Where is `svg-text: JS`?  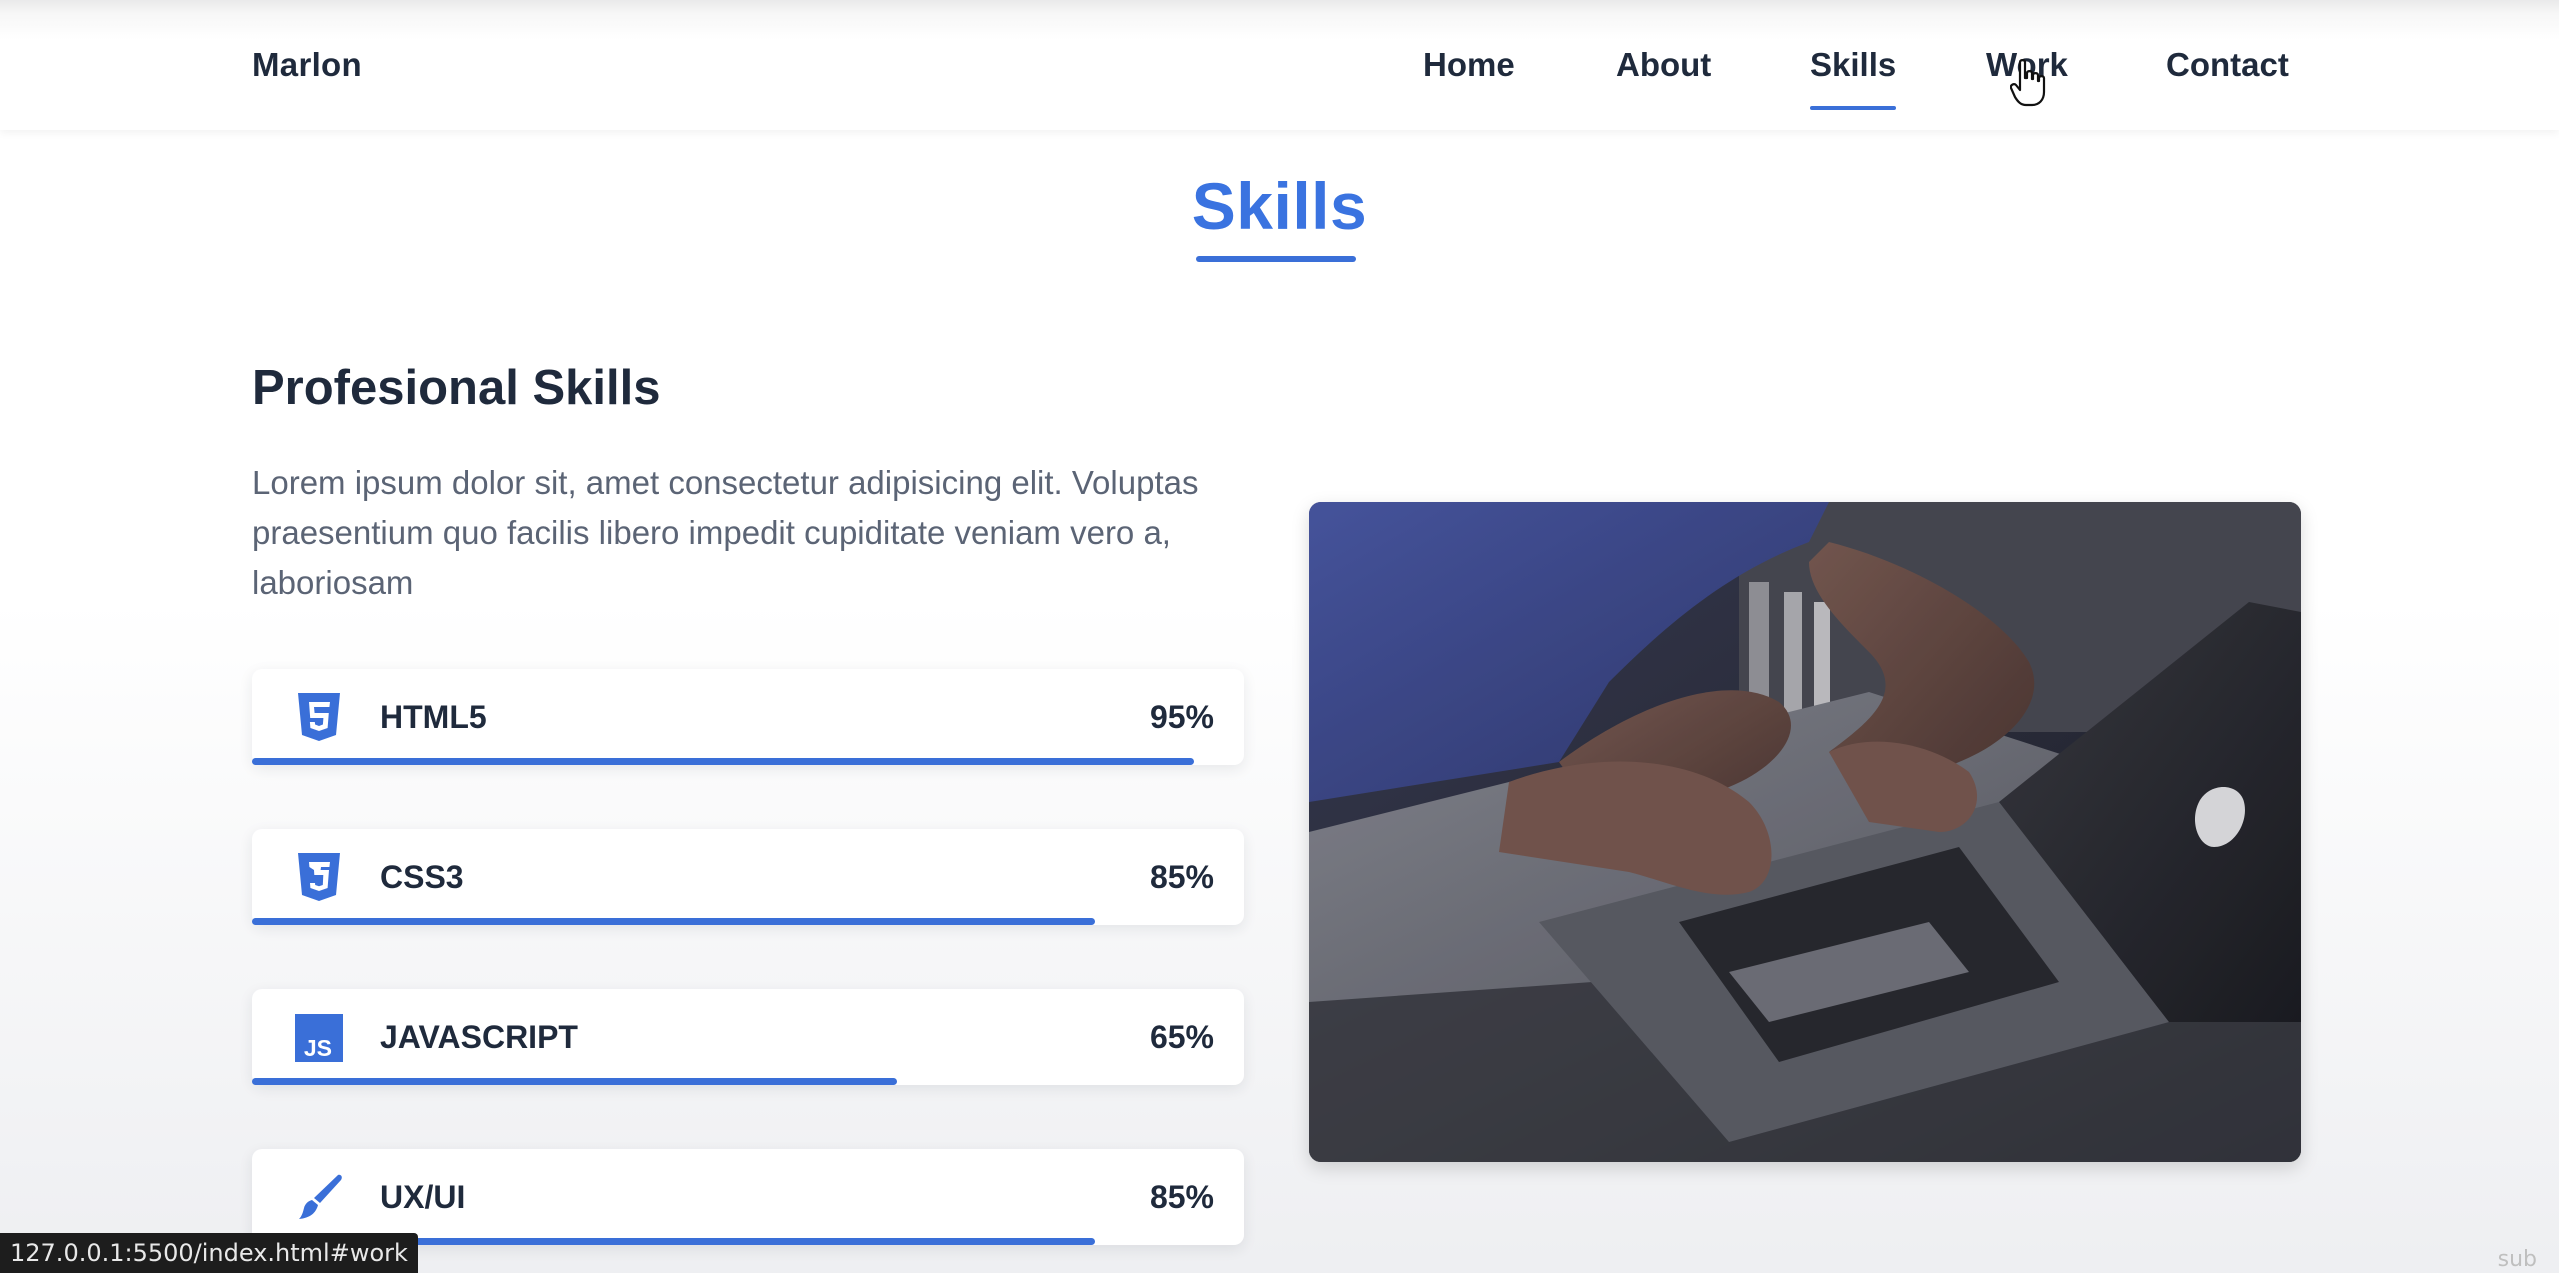 svg-text: JS is located at coordinates (318, 1048).